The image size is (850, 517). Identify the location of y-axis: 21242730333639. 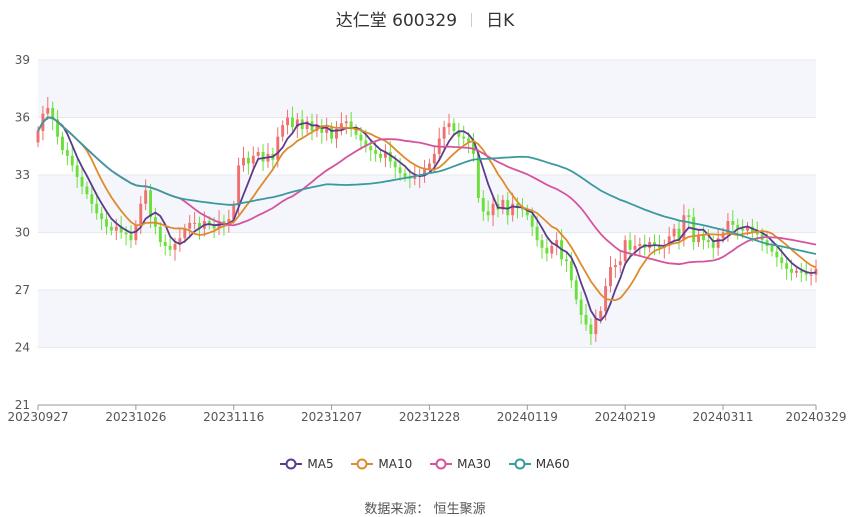
(22, 232).